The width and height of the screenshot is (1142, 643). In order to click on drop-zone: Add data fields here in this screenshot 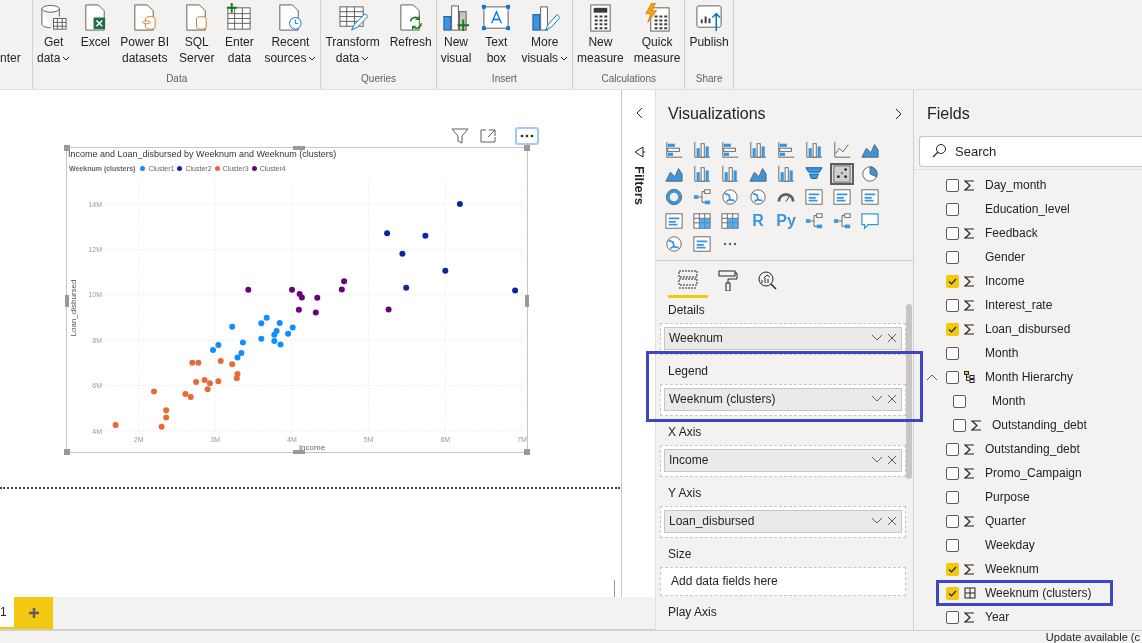, I will do `click(783, 581)`.